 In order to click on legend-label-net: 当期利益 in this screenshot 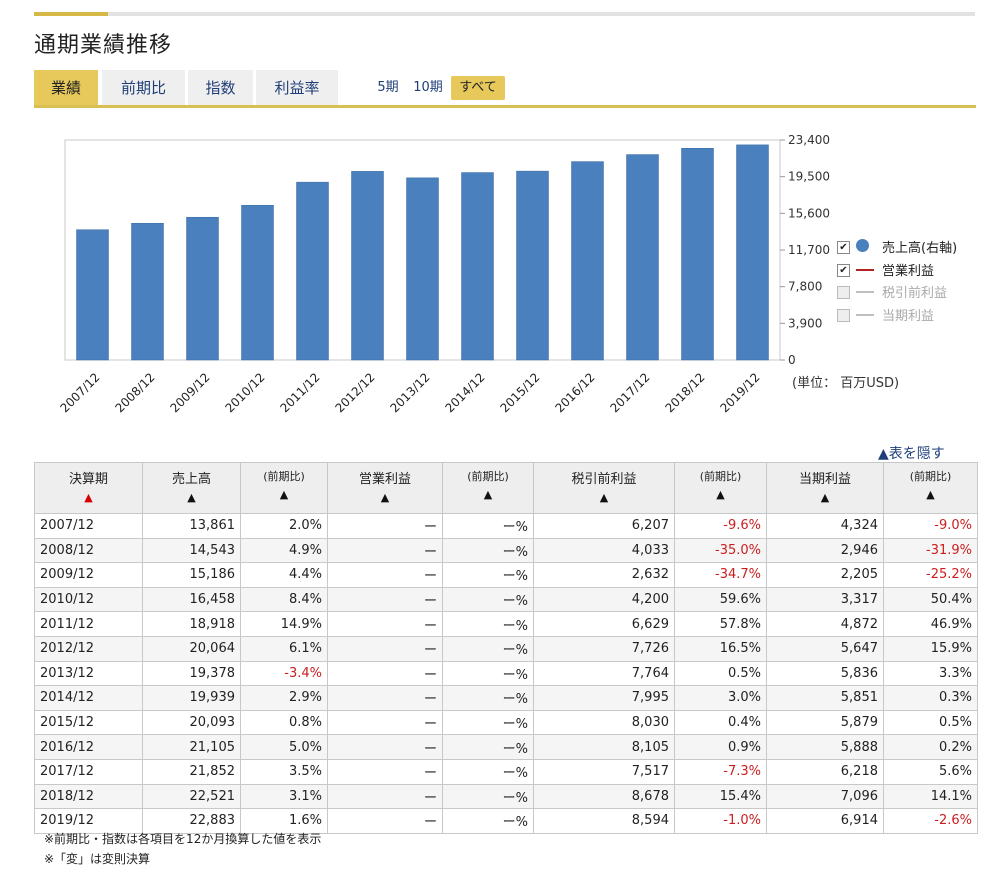, I will do `click(908, 316)`.